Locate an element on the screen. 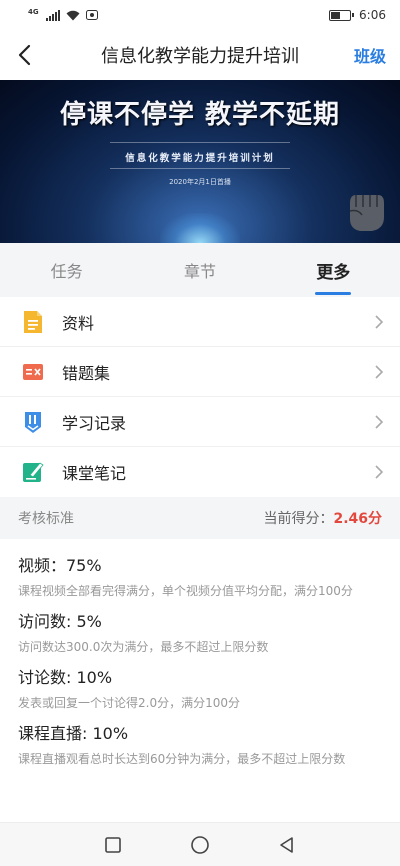 Image resolution: width=400 pixels, height=866 pixels. criterion-title: 视频：75% is located at coordinates (60, 565).